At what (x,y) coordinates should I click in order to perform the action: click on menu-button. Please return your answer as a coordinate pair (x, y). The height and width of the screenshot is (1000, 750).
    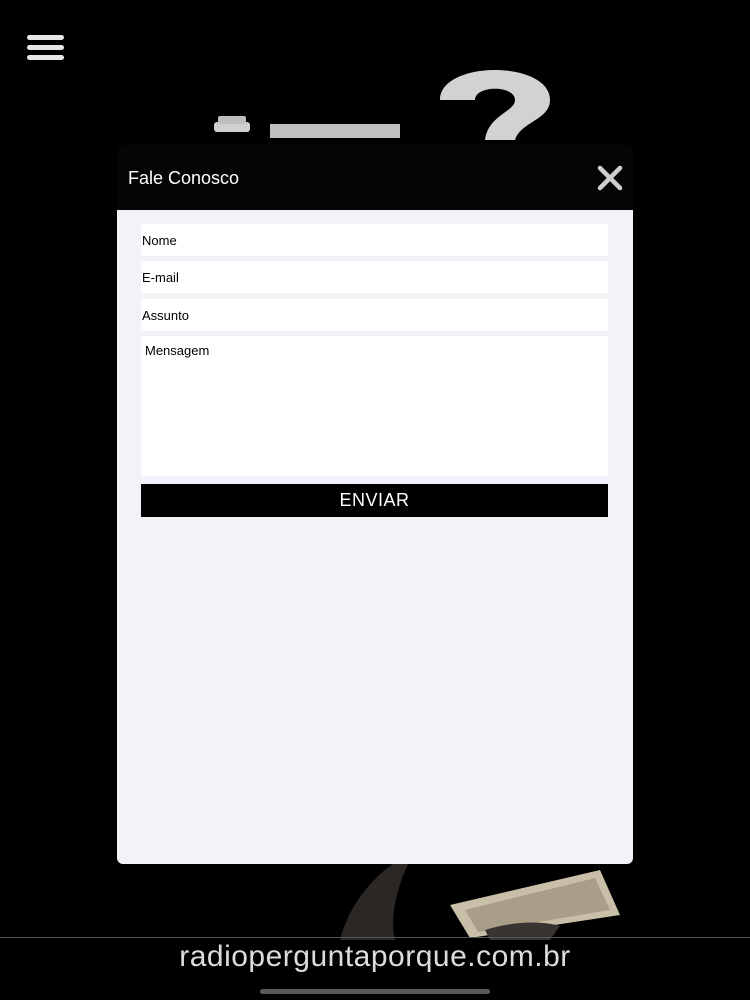
    Looking at the image, I should click on (46, 48).